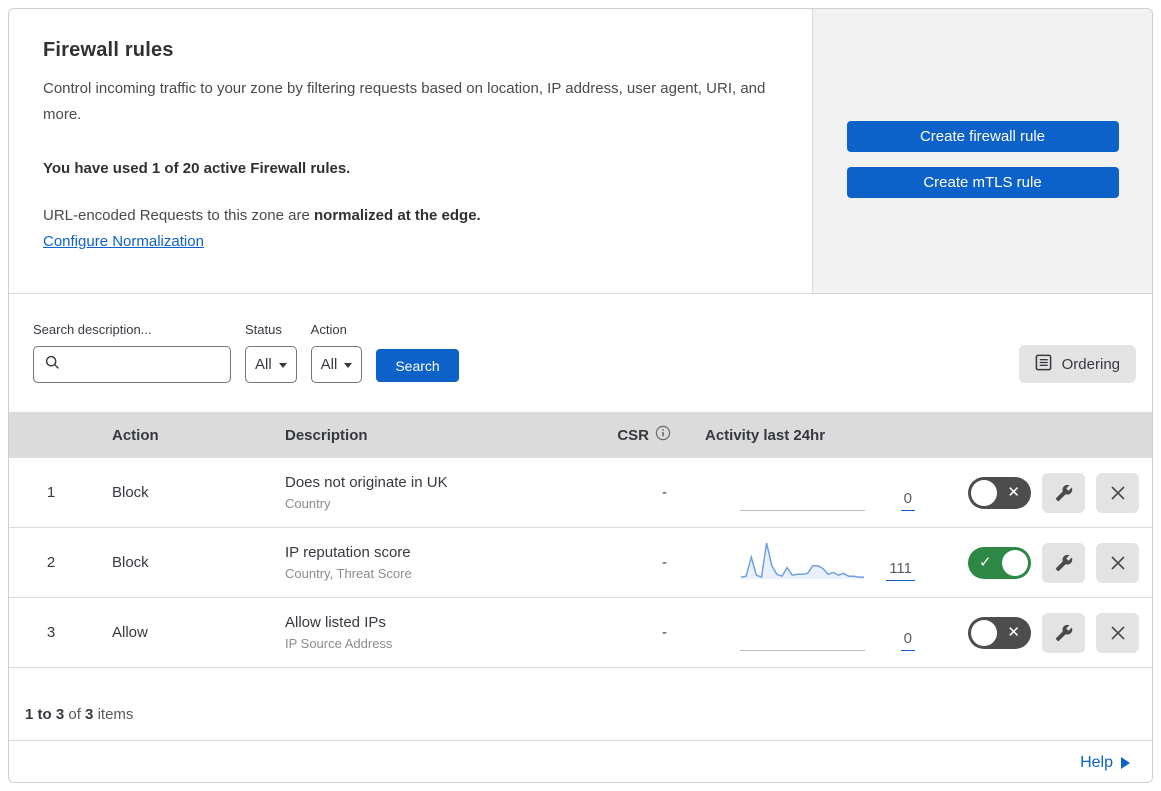  Describe the element at coordinates (308, 503) in the screenshot. I see `rule-fields: Country` at that location.